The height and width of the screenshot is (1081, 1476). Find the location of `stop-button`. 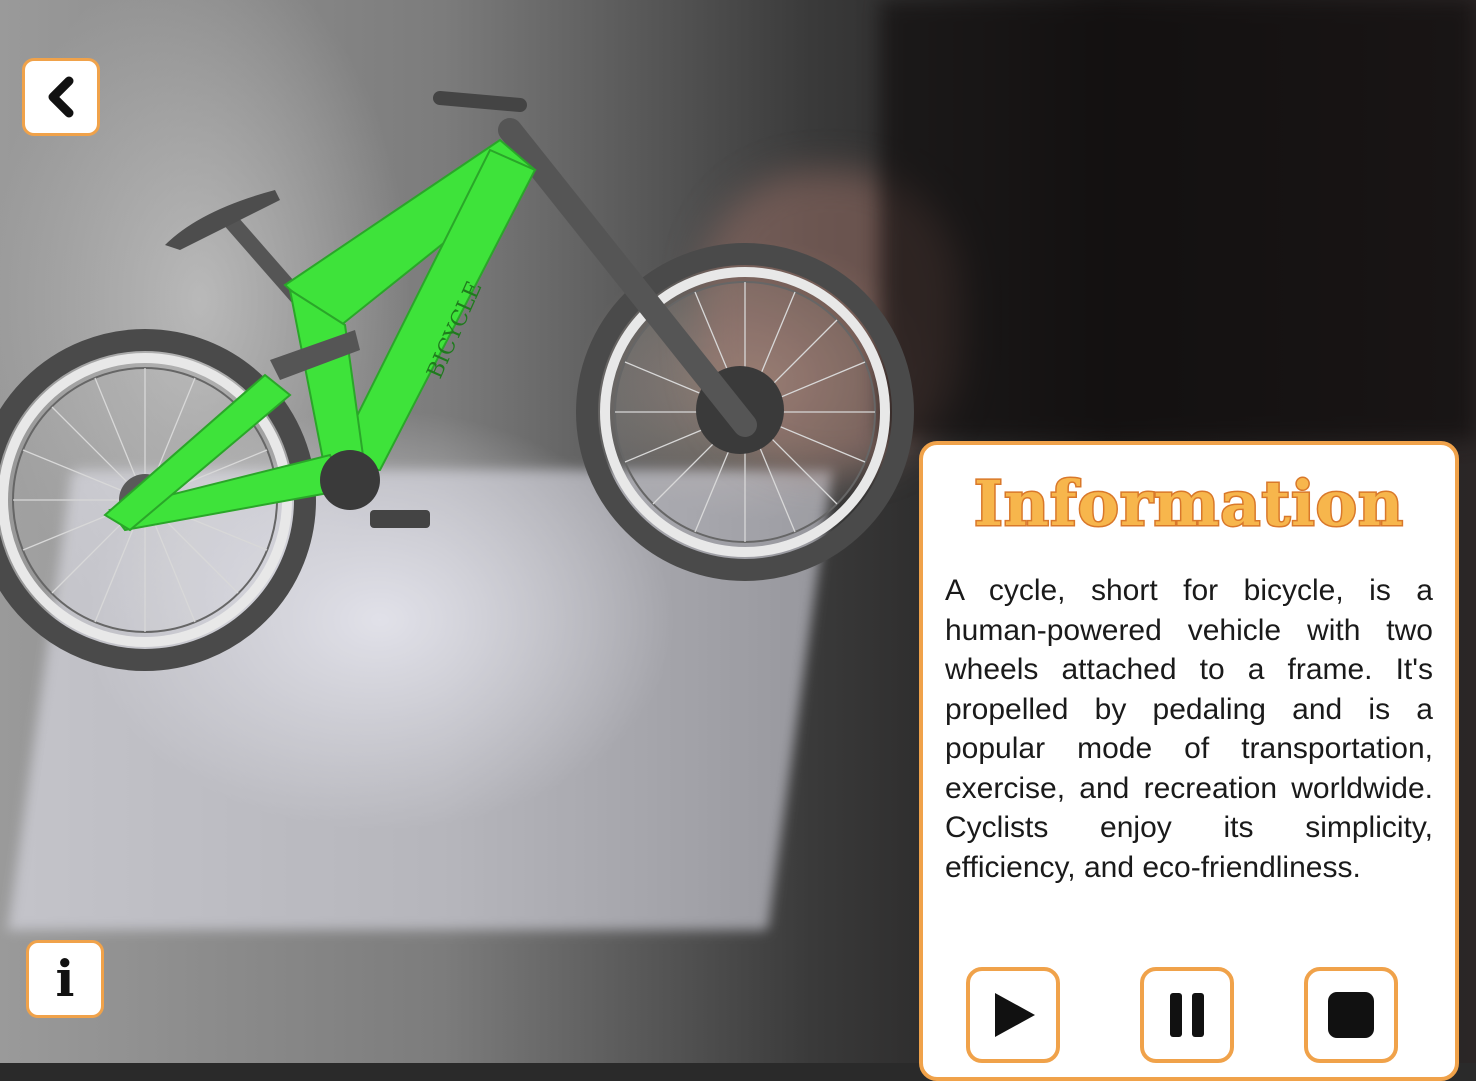

stop-button is located at coordinates (1351, 1015).